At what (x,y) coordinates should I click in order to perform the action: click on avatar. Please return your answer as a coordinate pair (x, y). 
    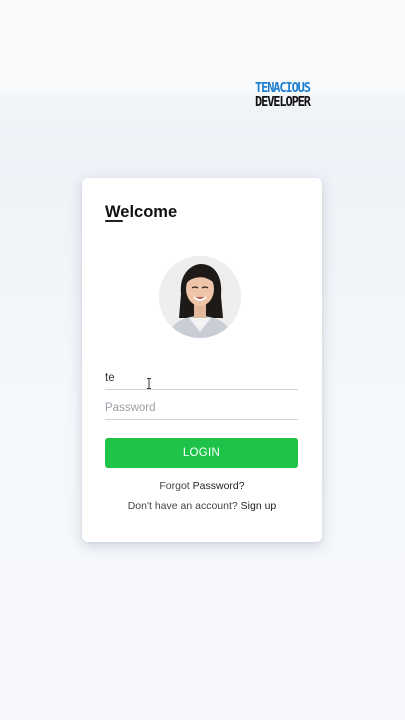
    Looking at the image, I should click on (200, 297).